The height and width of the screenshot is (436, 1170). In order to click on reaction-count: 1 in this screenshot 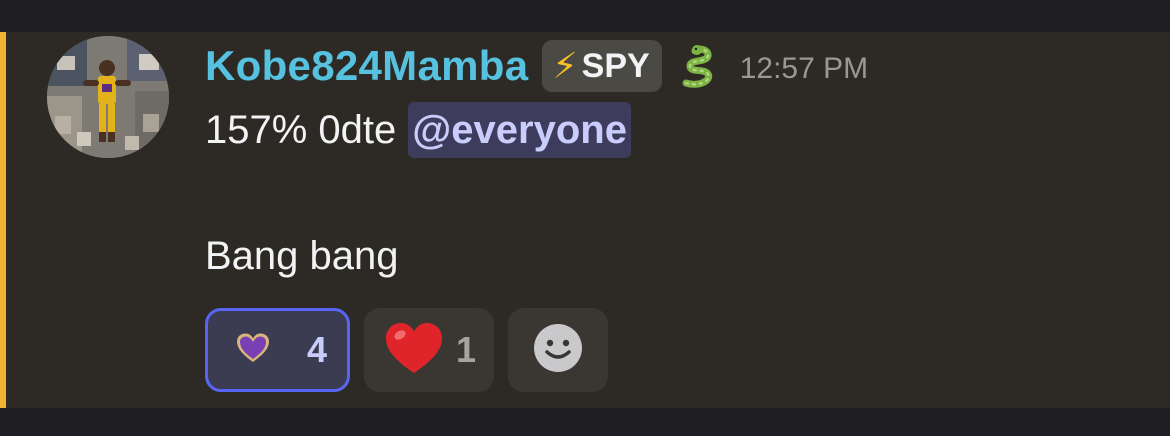, I will do `click(465, 349)`.